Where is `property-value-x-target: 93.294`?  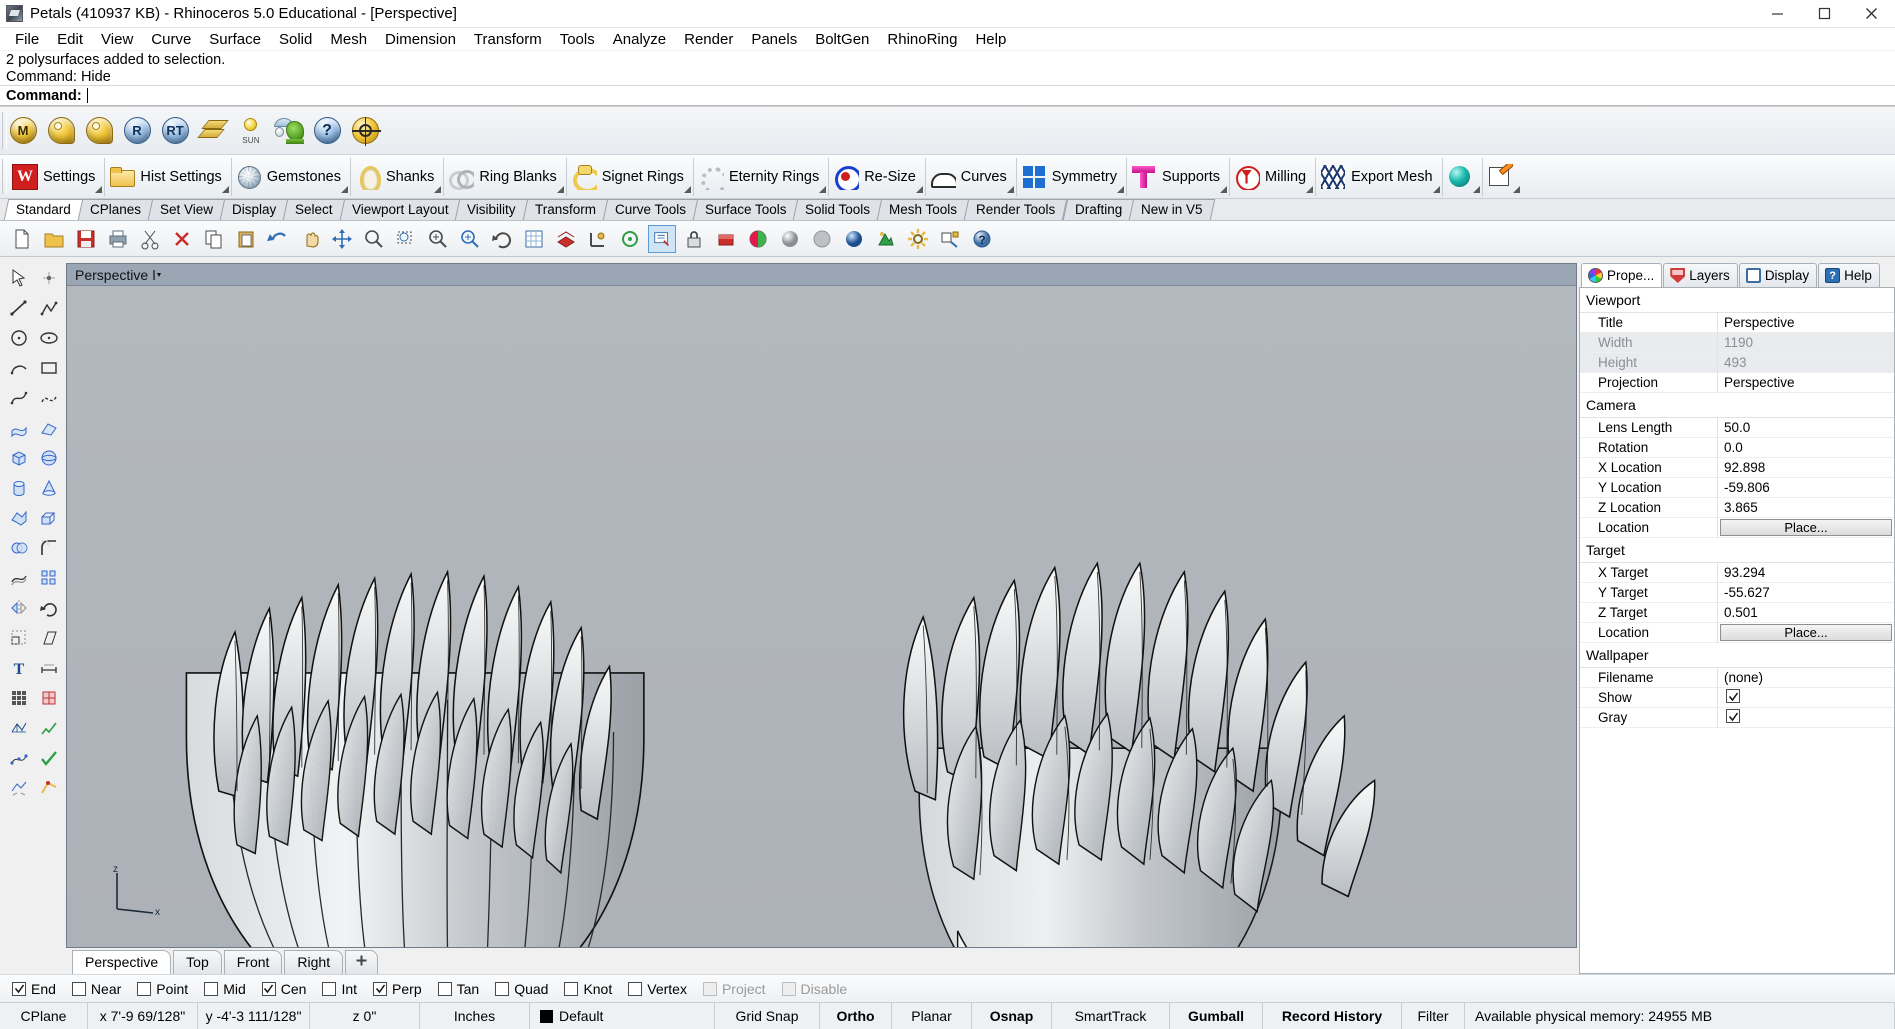 property-value-x-target: 93.294 is located at coordinates (1806, 573).